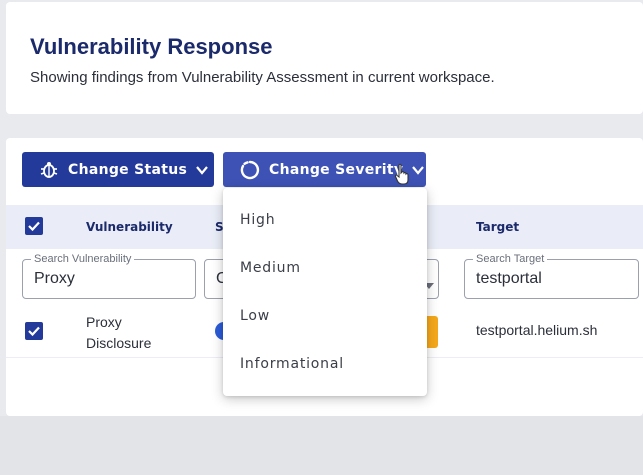  Describe the element at coordinates (129, 227) in the screenshot. I see `column-header-vulnerability: Vulnerability` at that location.